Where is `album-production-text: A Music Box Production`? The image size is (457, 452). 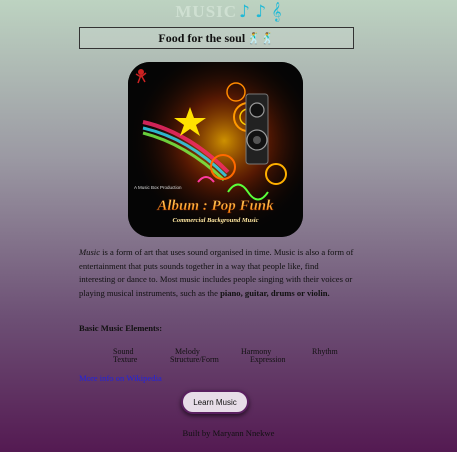
album-production-text: A Music Box Production is located at coordinates (158, 187).